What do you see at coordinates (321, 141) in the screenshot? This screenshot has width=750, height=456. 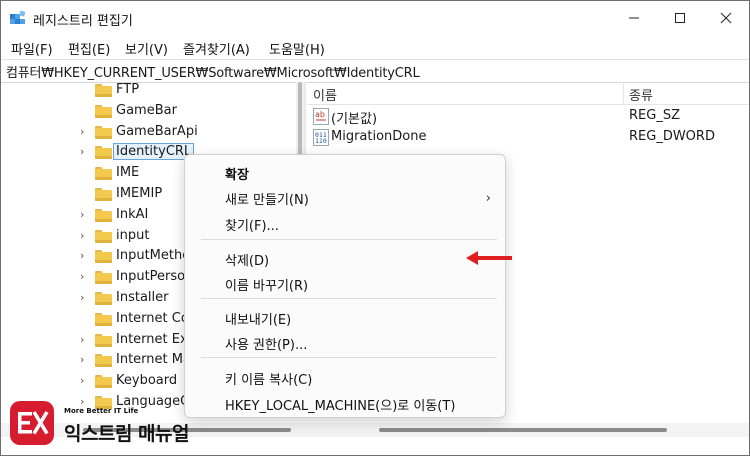 I see `svg-text: 110` at bounding box center [321, 141].